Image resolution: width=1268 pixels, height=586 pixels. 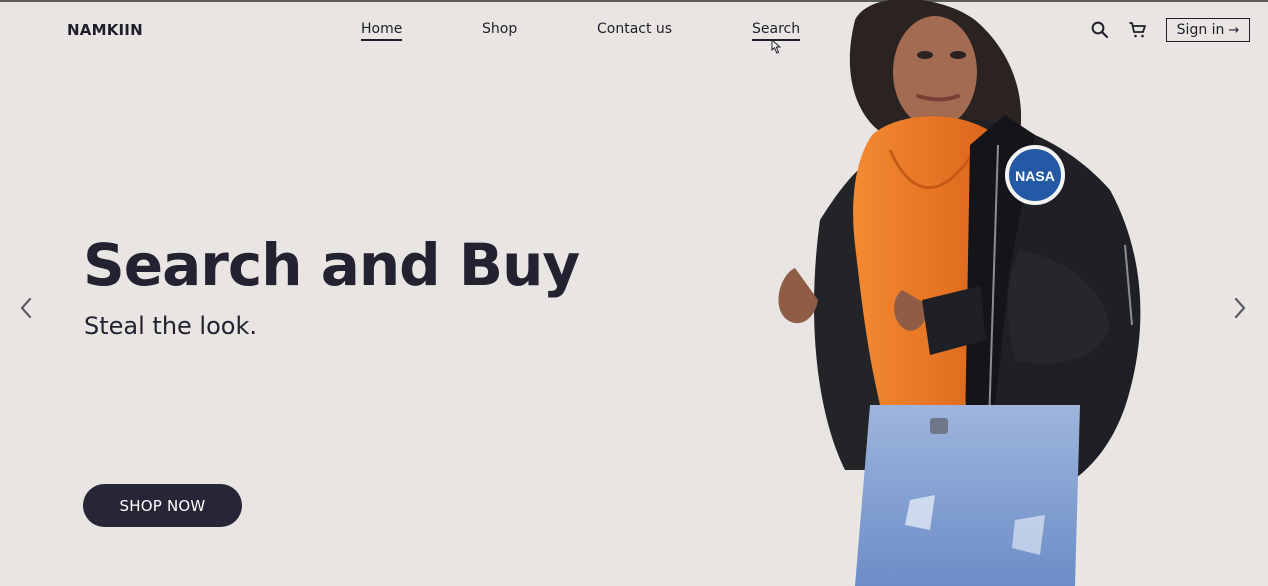 What do you see at coordinates (1200, 30) in the screenshot?
I see `sign-in-label: Sign in` at bounding box center [1200, 30].